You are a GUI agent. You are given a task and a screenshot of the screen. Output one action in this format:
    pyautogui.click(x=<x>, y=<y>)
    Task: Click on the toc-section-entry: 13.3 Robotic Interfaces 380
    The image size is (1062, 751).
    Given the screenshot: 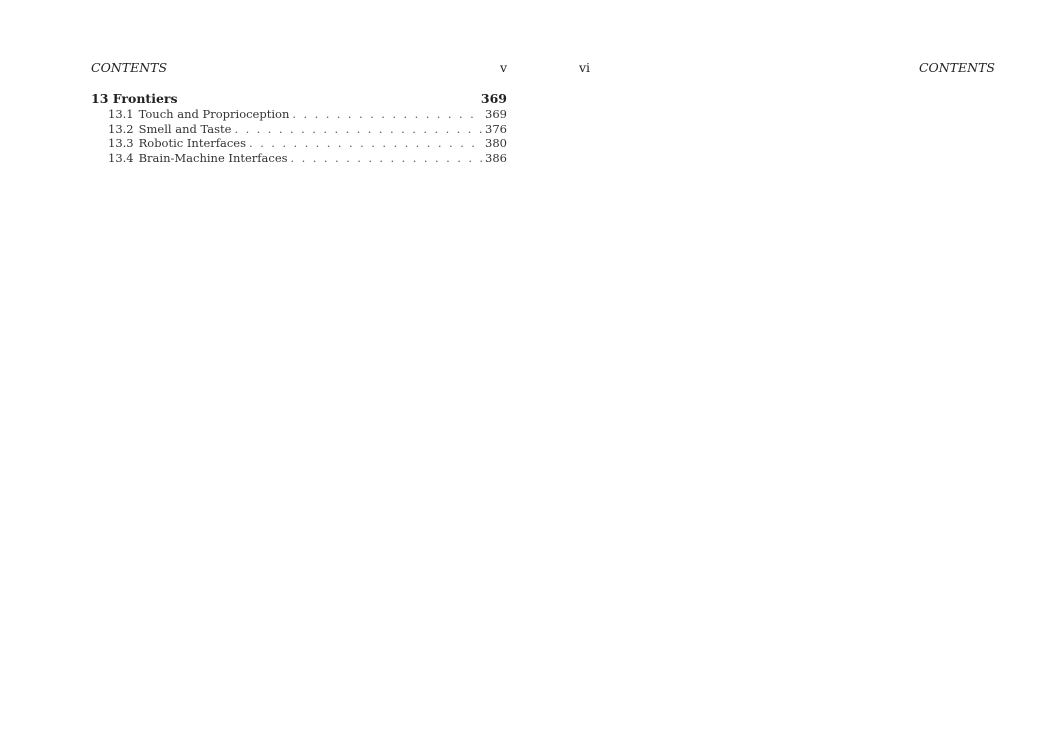 What is the action you would take?
    pyautogui.click(x=299, y=143)
    